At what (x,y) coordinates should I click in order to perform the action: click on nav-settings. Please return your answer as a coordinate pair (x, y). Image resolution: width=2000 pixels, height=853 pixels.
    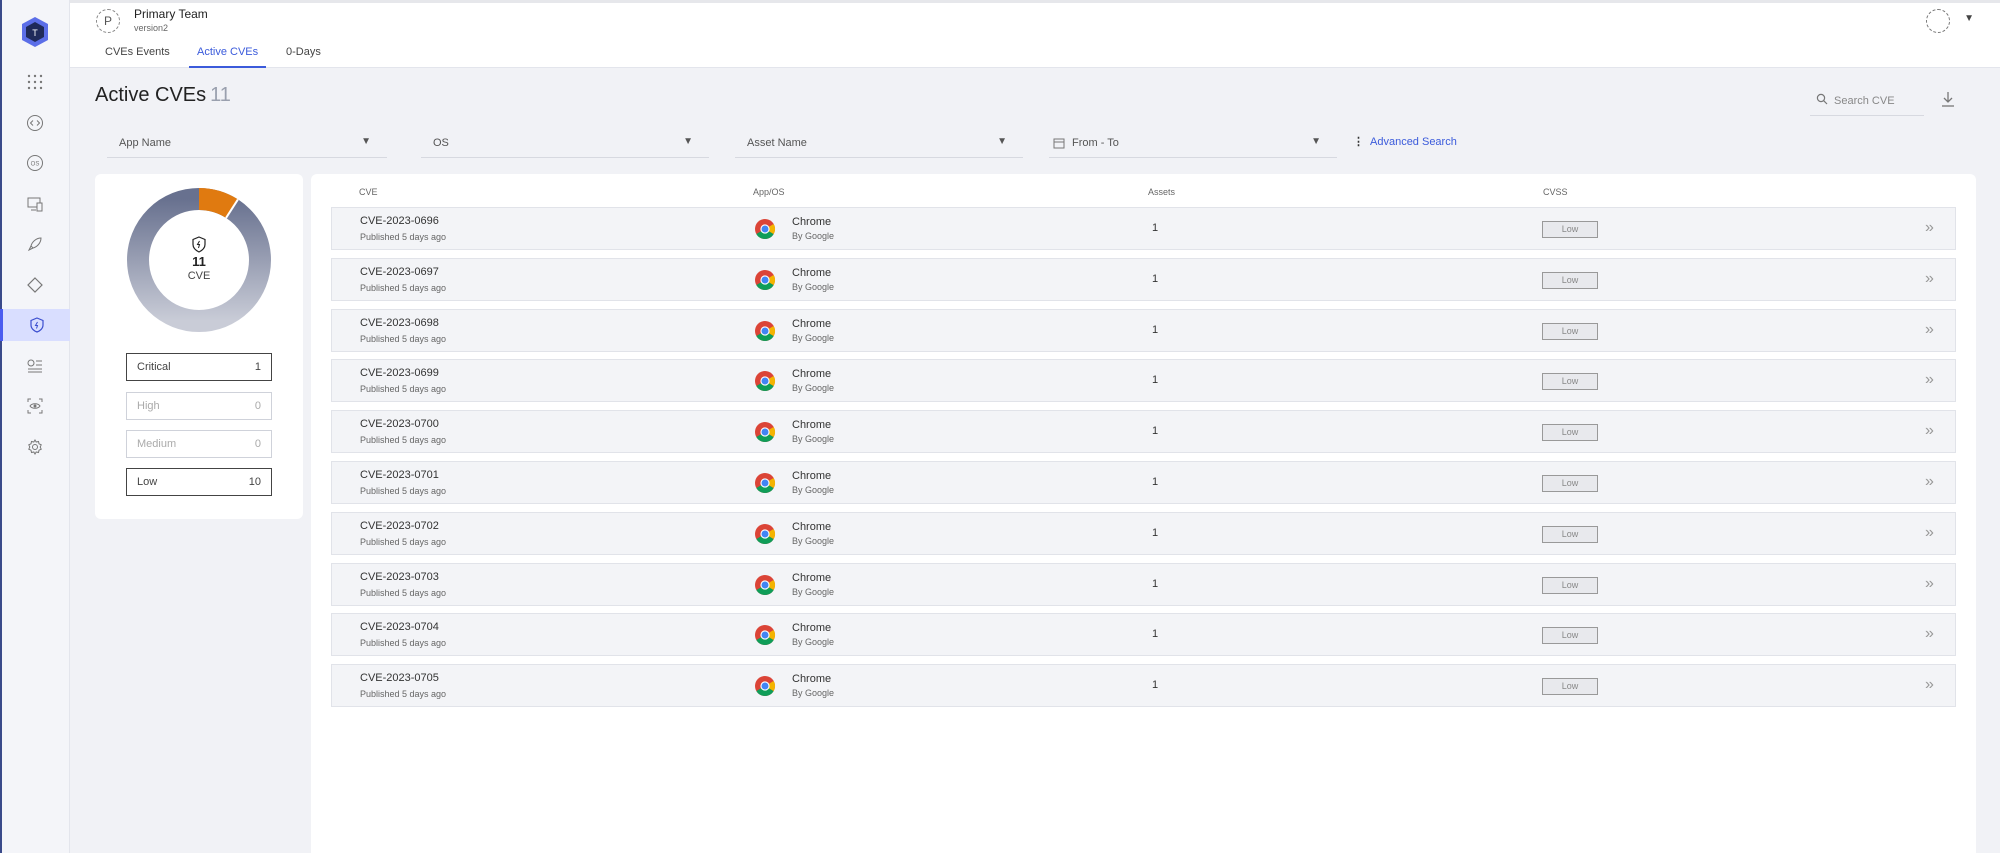
    Looking at the image, I should click on (35, 447).